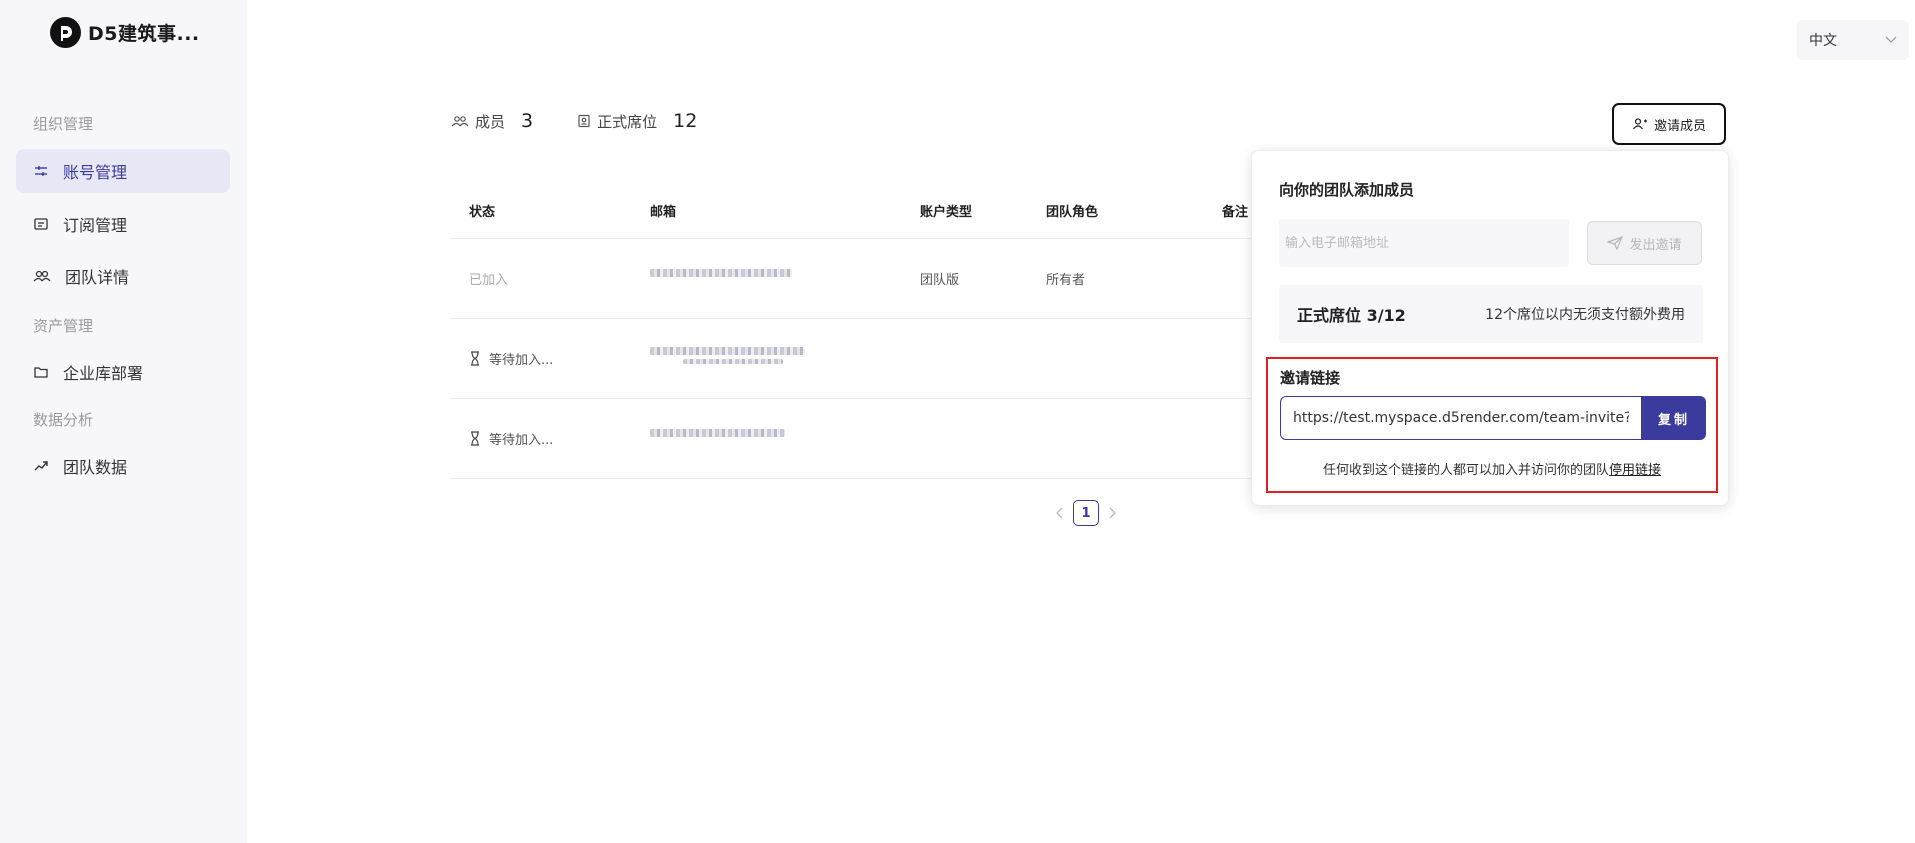 The image size is (1915, 843). What do you see at coordinates (489, 280) in the screenshot?
I see `row-status: 已加入` at bounding box center [489, 280].